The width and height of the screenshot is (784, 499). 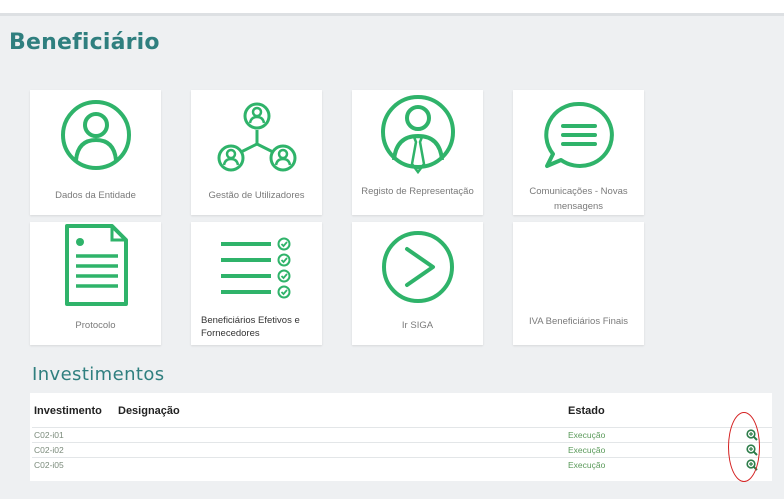 What do you see at coordinates (256, 195) in the screenshot?
I see `tile-label: Gestão de Utilizadores` at bounding box center [256, 195].